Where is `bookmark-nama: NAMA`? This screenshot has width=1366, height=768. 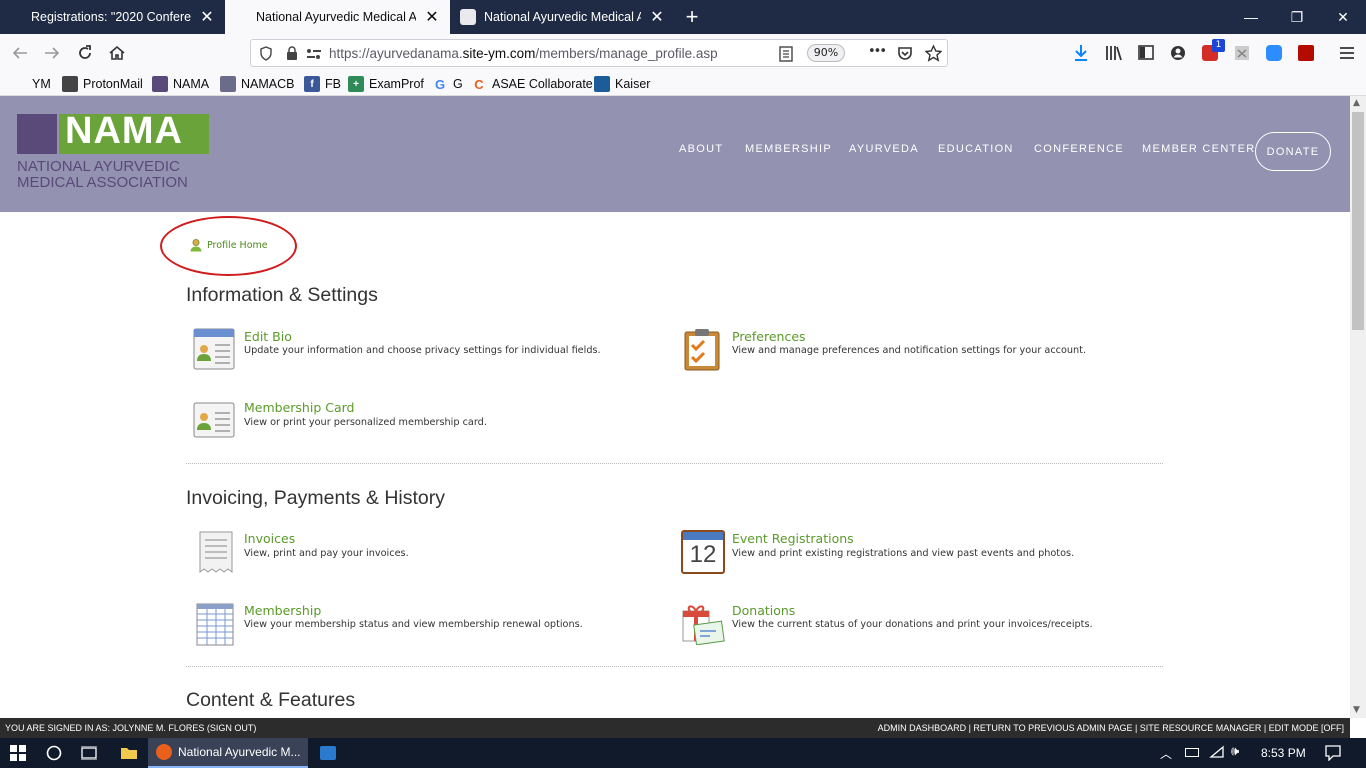
bookmark-nama: NAMA is located at coordinates (180, 84).